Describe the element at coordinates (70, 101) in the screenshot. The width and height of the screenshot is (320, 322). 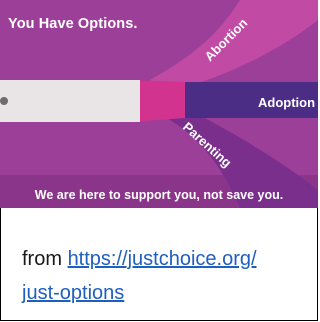
I see `road-band` at that location.